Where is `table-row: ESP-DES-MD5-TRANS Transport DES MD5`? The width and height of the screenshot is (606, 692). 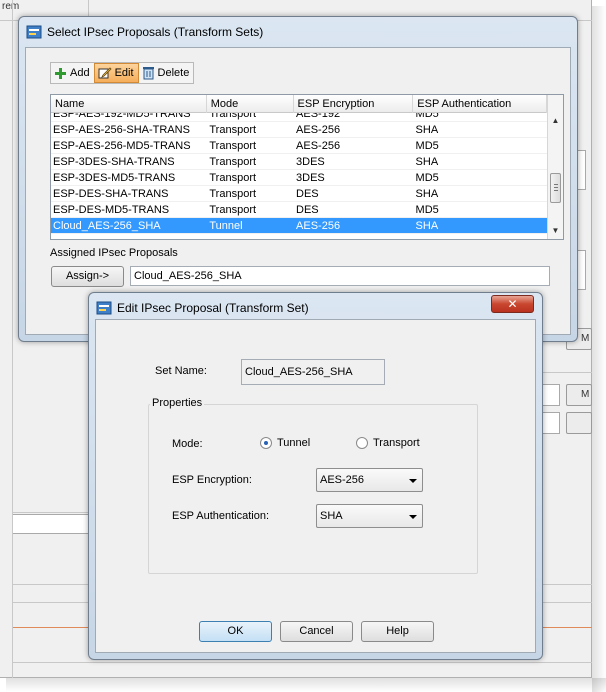
table-row: ESP-DES-MD5-TRANS Transport DES MD5 is located at coordinates (299, 210).